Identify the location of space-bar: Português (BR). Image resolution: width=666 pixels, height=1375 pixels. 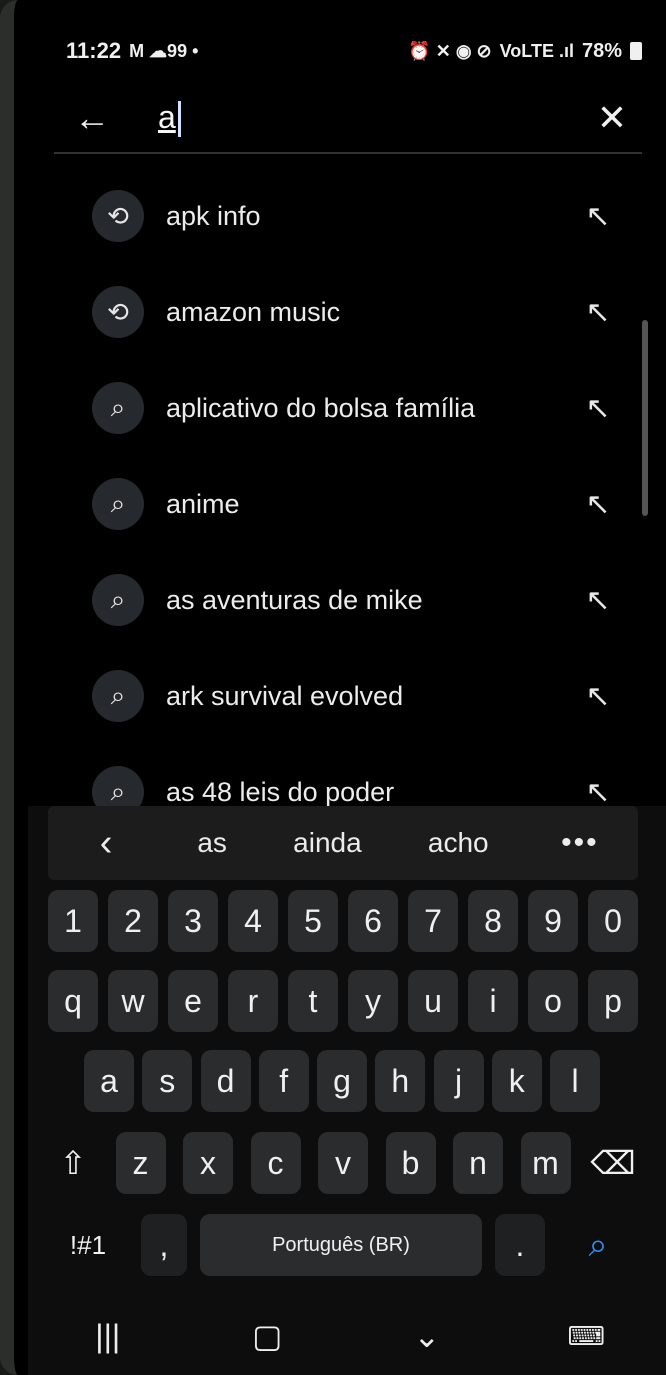
(341, 1245).